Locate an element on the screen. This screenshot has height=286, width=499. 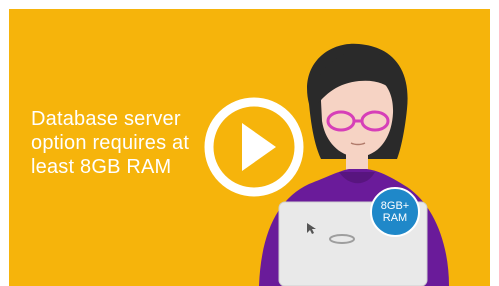
ram-badge-line-1: 8GB+ is located at coordinates (395, 206).